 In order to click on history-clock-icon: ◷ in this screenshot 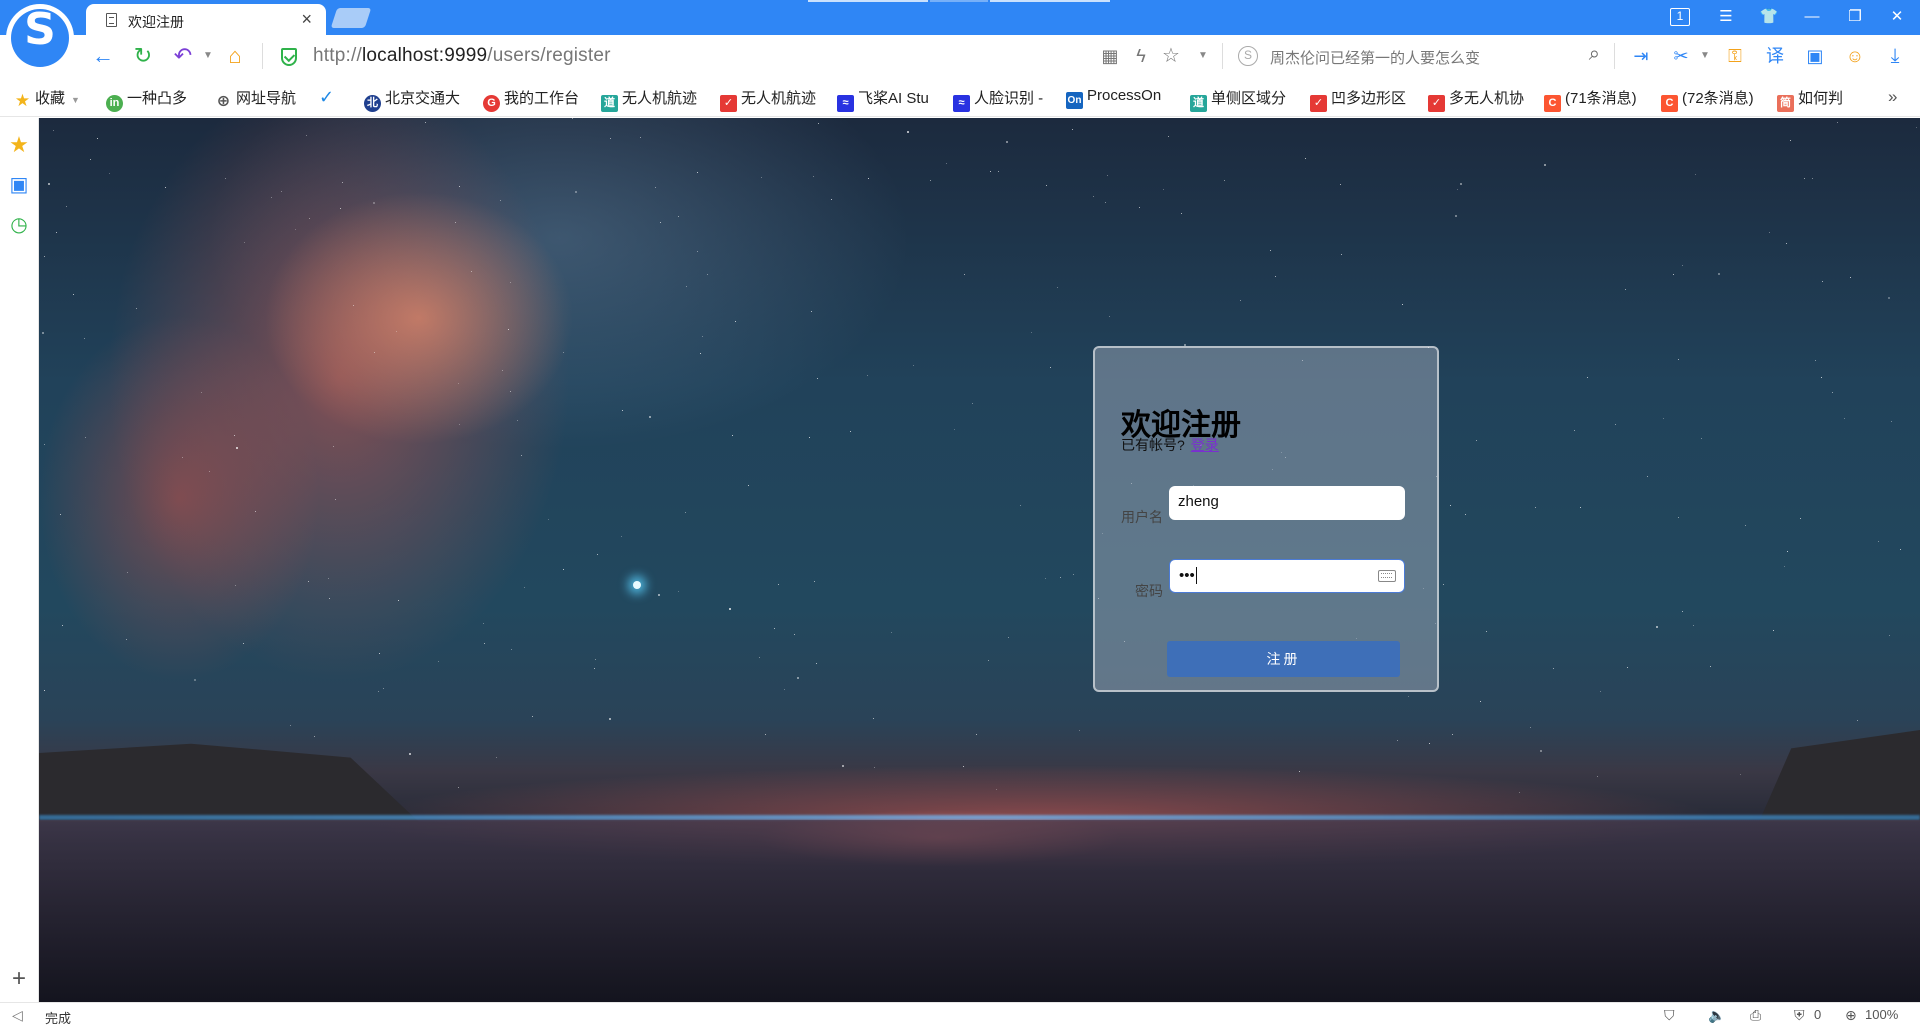, I will do `click(19, 225)`.